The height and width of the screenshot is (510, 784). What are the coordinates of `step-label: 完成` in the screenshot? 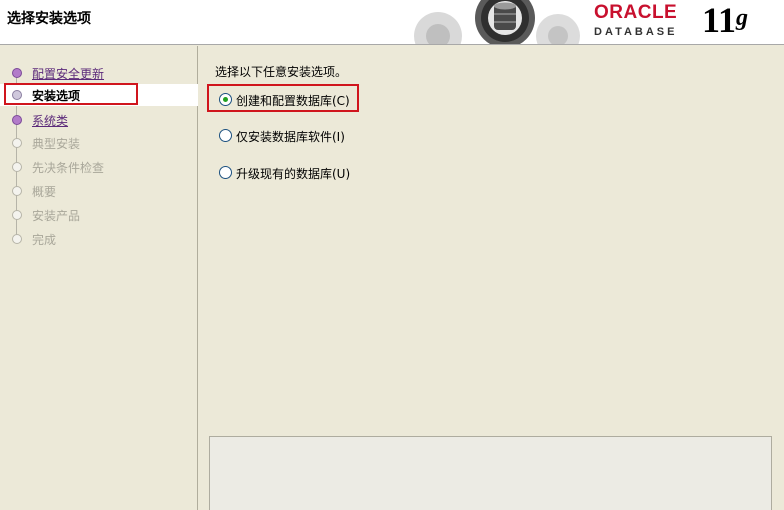 It's located at (44, 240).